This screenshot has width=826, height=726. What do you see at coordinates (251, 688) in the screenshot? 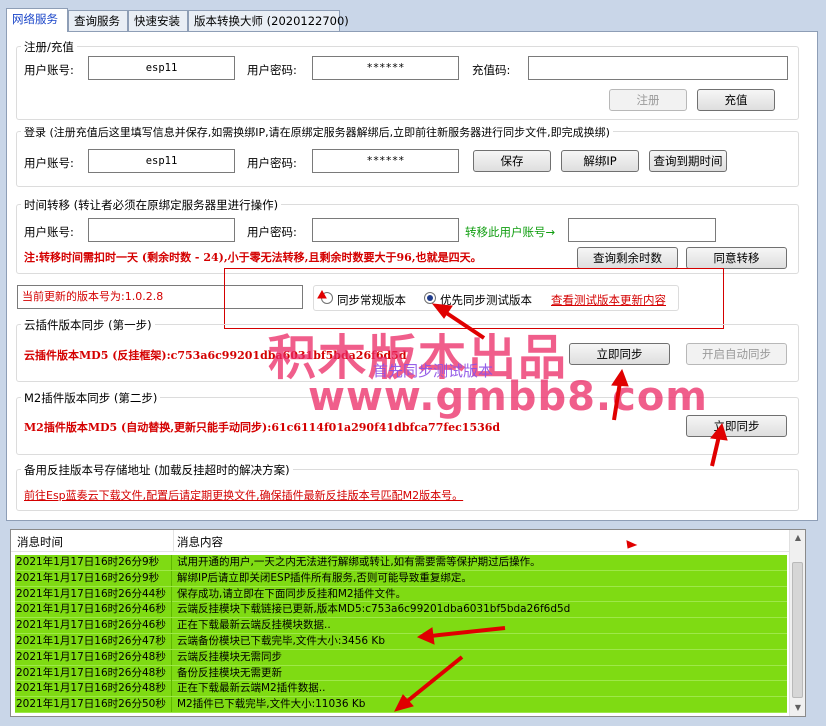
I see `log-row-message: 正在下载最新云端M2插件数据..` at bounding box center [251, 688].